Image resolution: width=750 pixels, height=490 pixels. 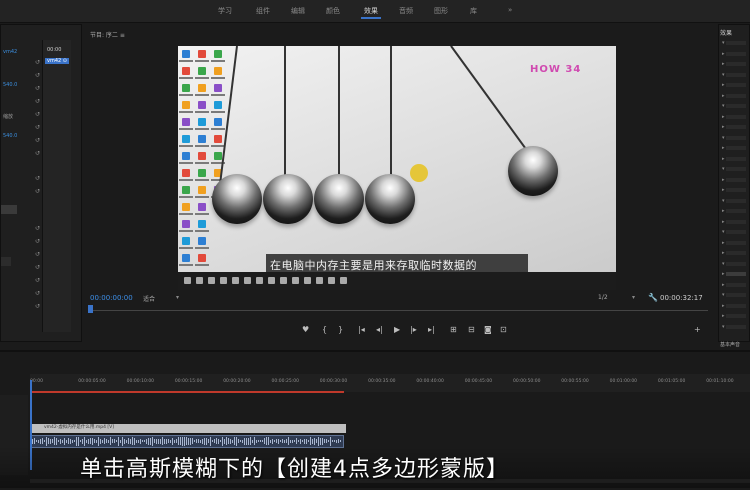 What do you see at coordinates (10, 136) in the screenshot?
I see `ec-value-2: 540.0` at bounding box center [10, 136].